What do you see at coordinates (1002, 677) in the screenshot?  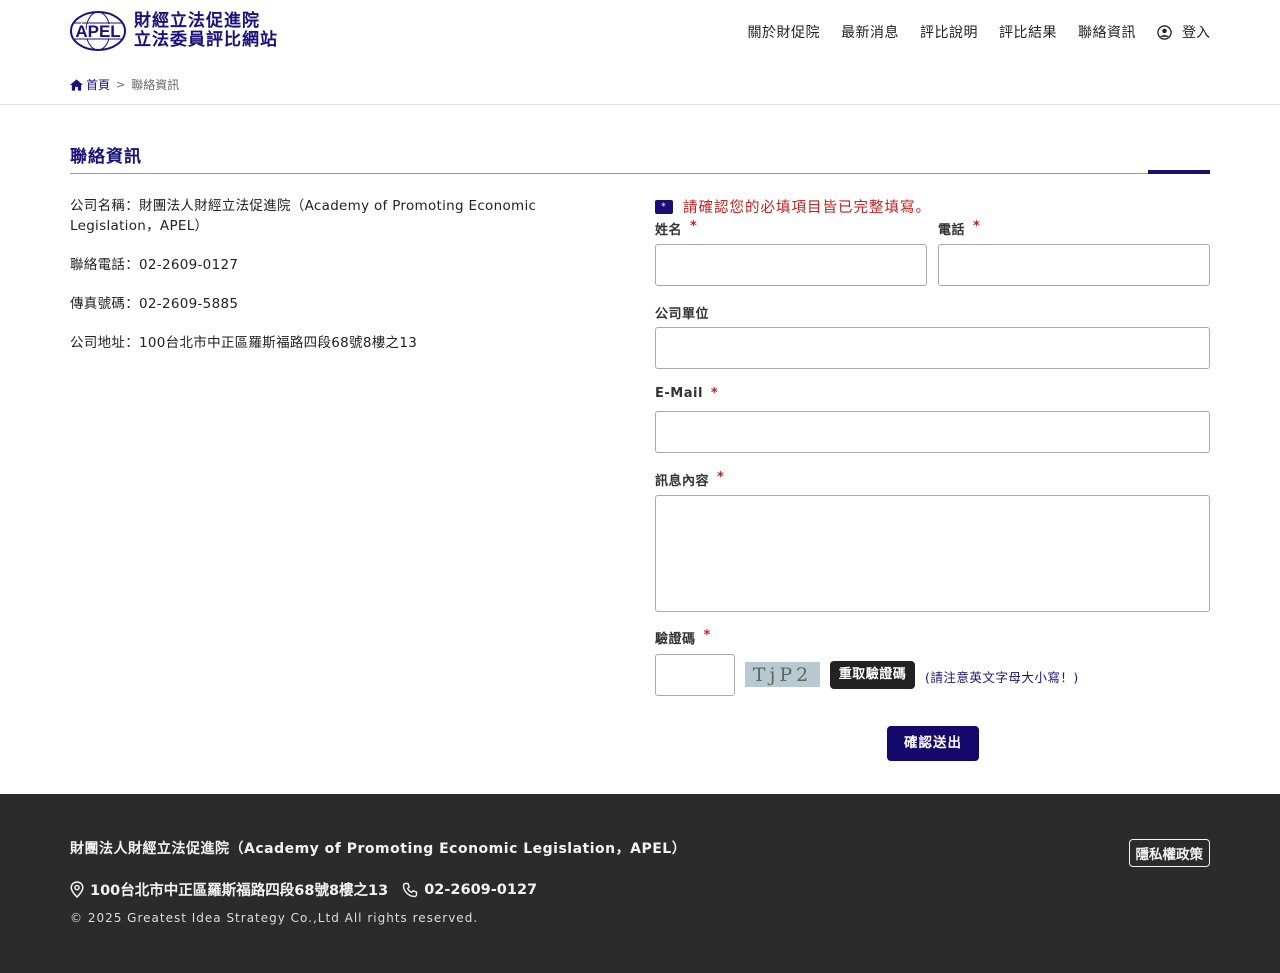 I see `captcha-hint: (請注意英文字母大小寫！)` at bounding box center [1002, 677].